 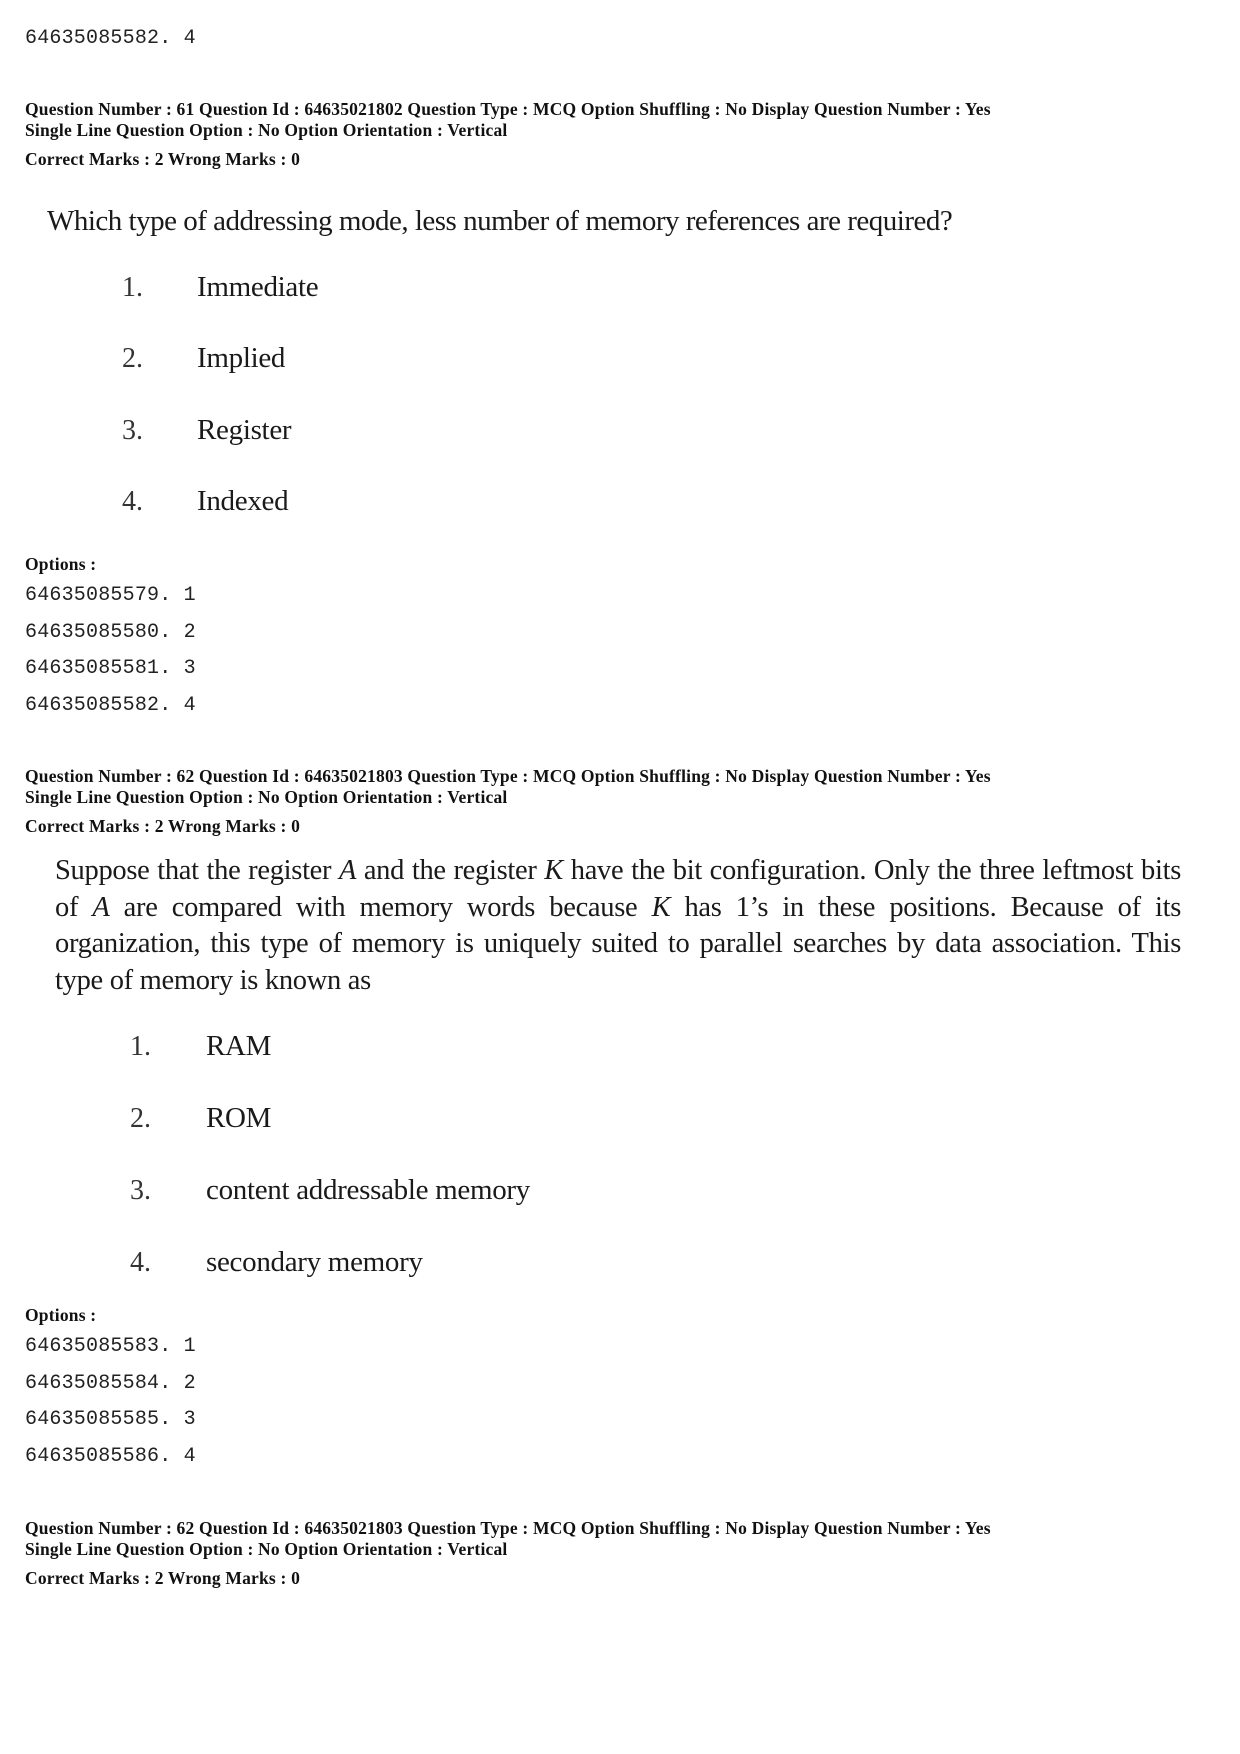 What do you see at coordinates (110, 1346) in the screenshot?
I see `option-id: 64635085583. 1` at bounding box center [110, 1346].